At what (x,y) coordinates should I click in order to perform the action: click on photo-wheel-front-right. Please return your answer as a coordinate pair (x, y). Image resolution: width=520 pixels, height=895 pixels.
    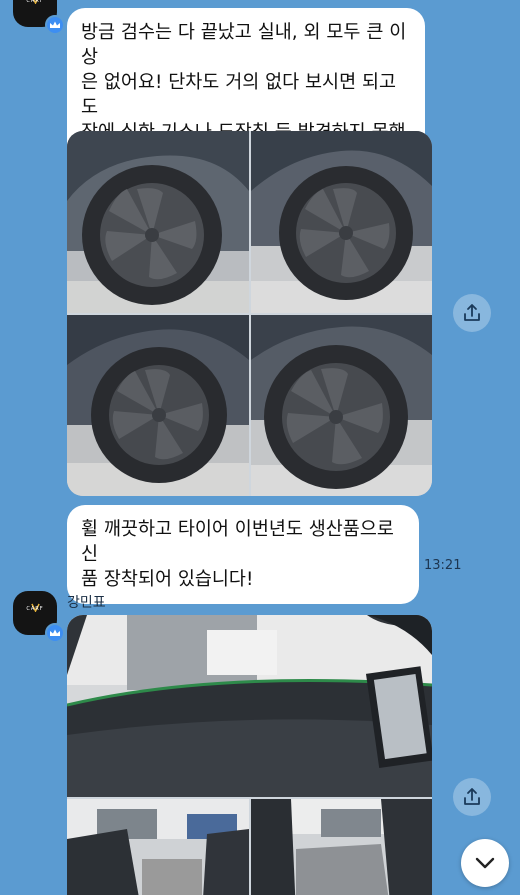
    Looking at the image, I should click on (341, 222).